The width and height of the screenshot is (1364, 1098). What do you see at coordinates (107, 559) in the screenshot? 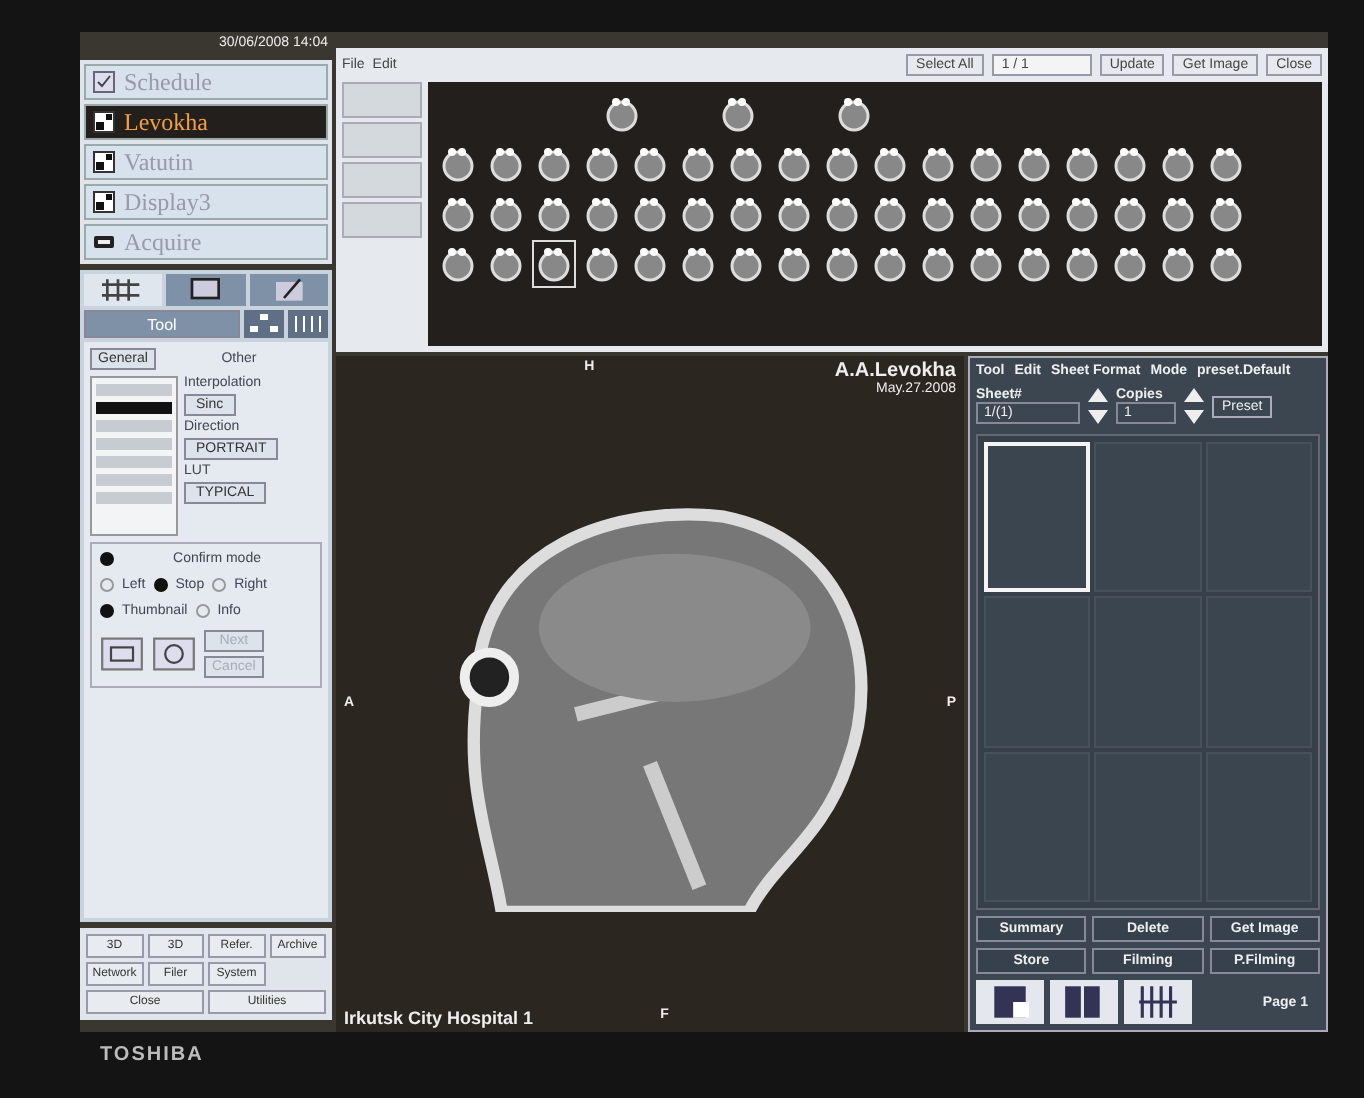
I see `confirm-mode-checkbox` at bounding box center [107, 559].